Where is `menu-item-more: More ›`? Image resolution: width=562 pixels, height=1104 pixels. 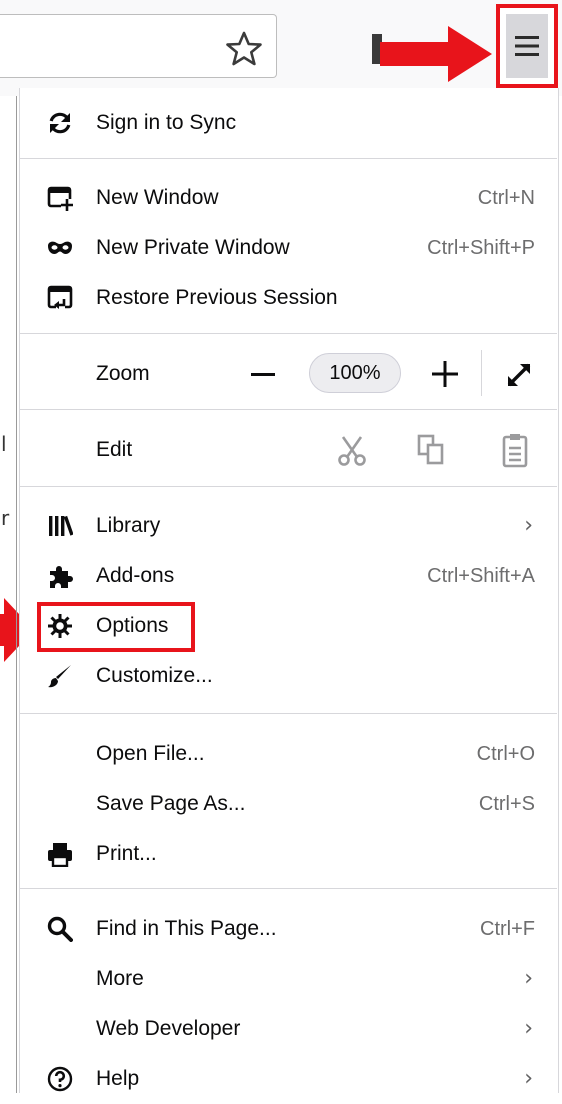 menu-item-more: More › is located at coordinates (288, 979).